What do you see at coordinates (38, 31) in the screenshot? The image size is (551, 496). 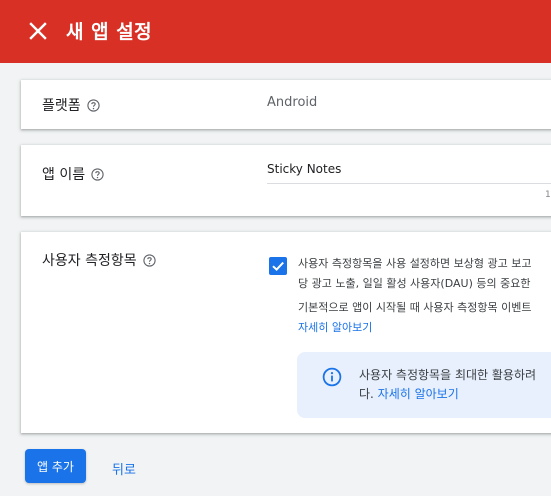 I see `close-icon` at bounding box center [38, 31].